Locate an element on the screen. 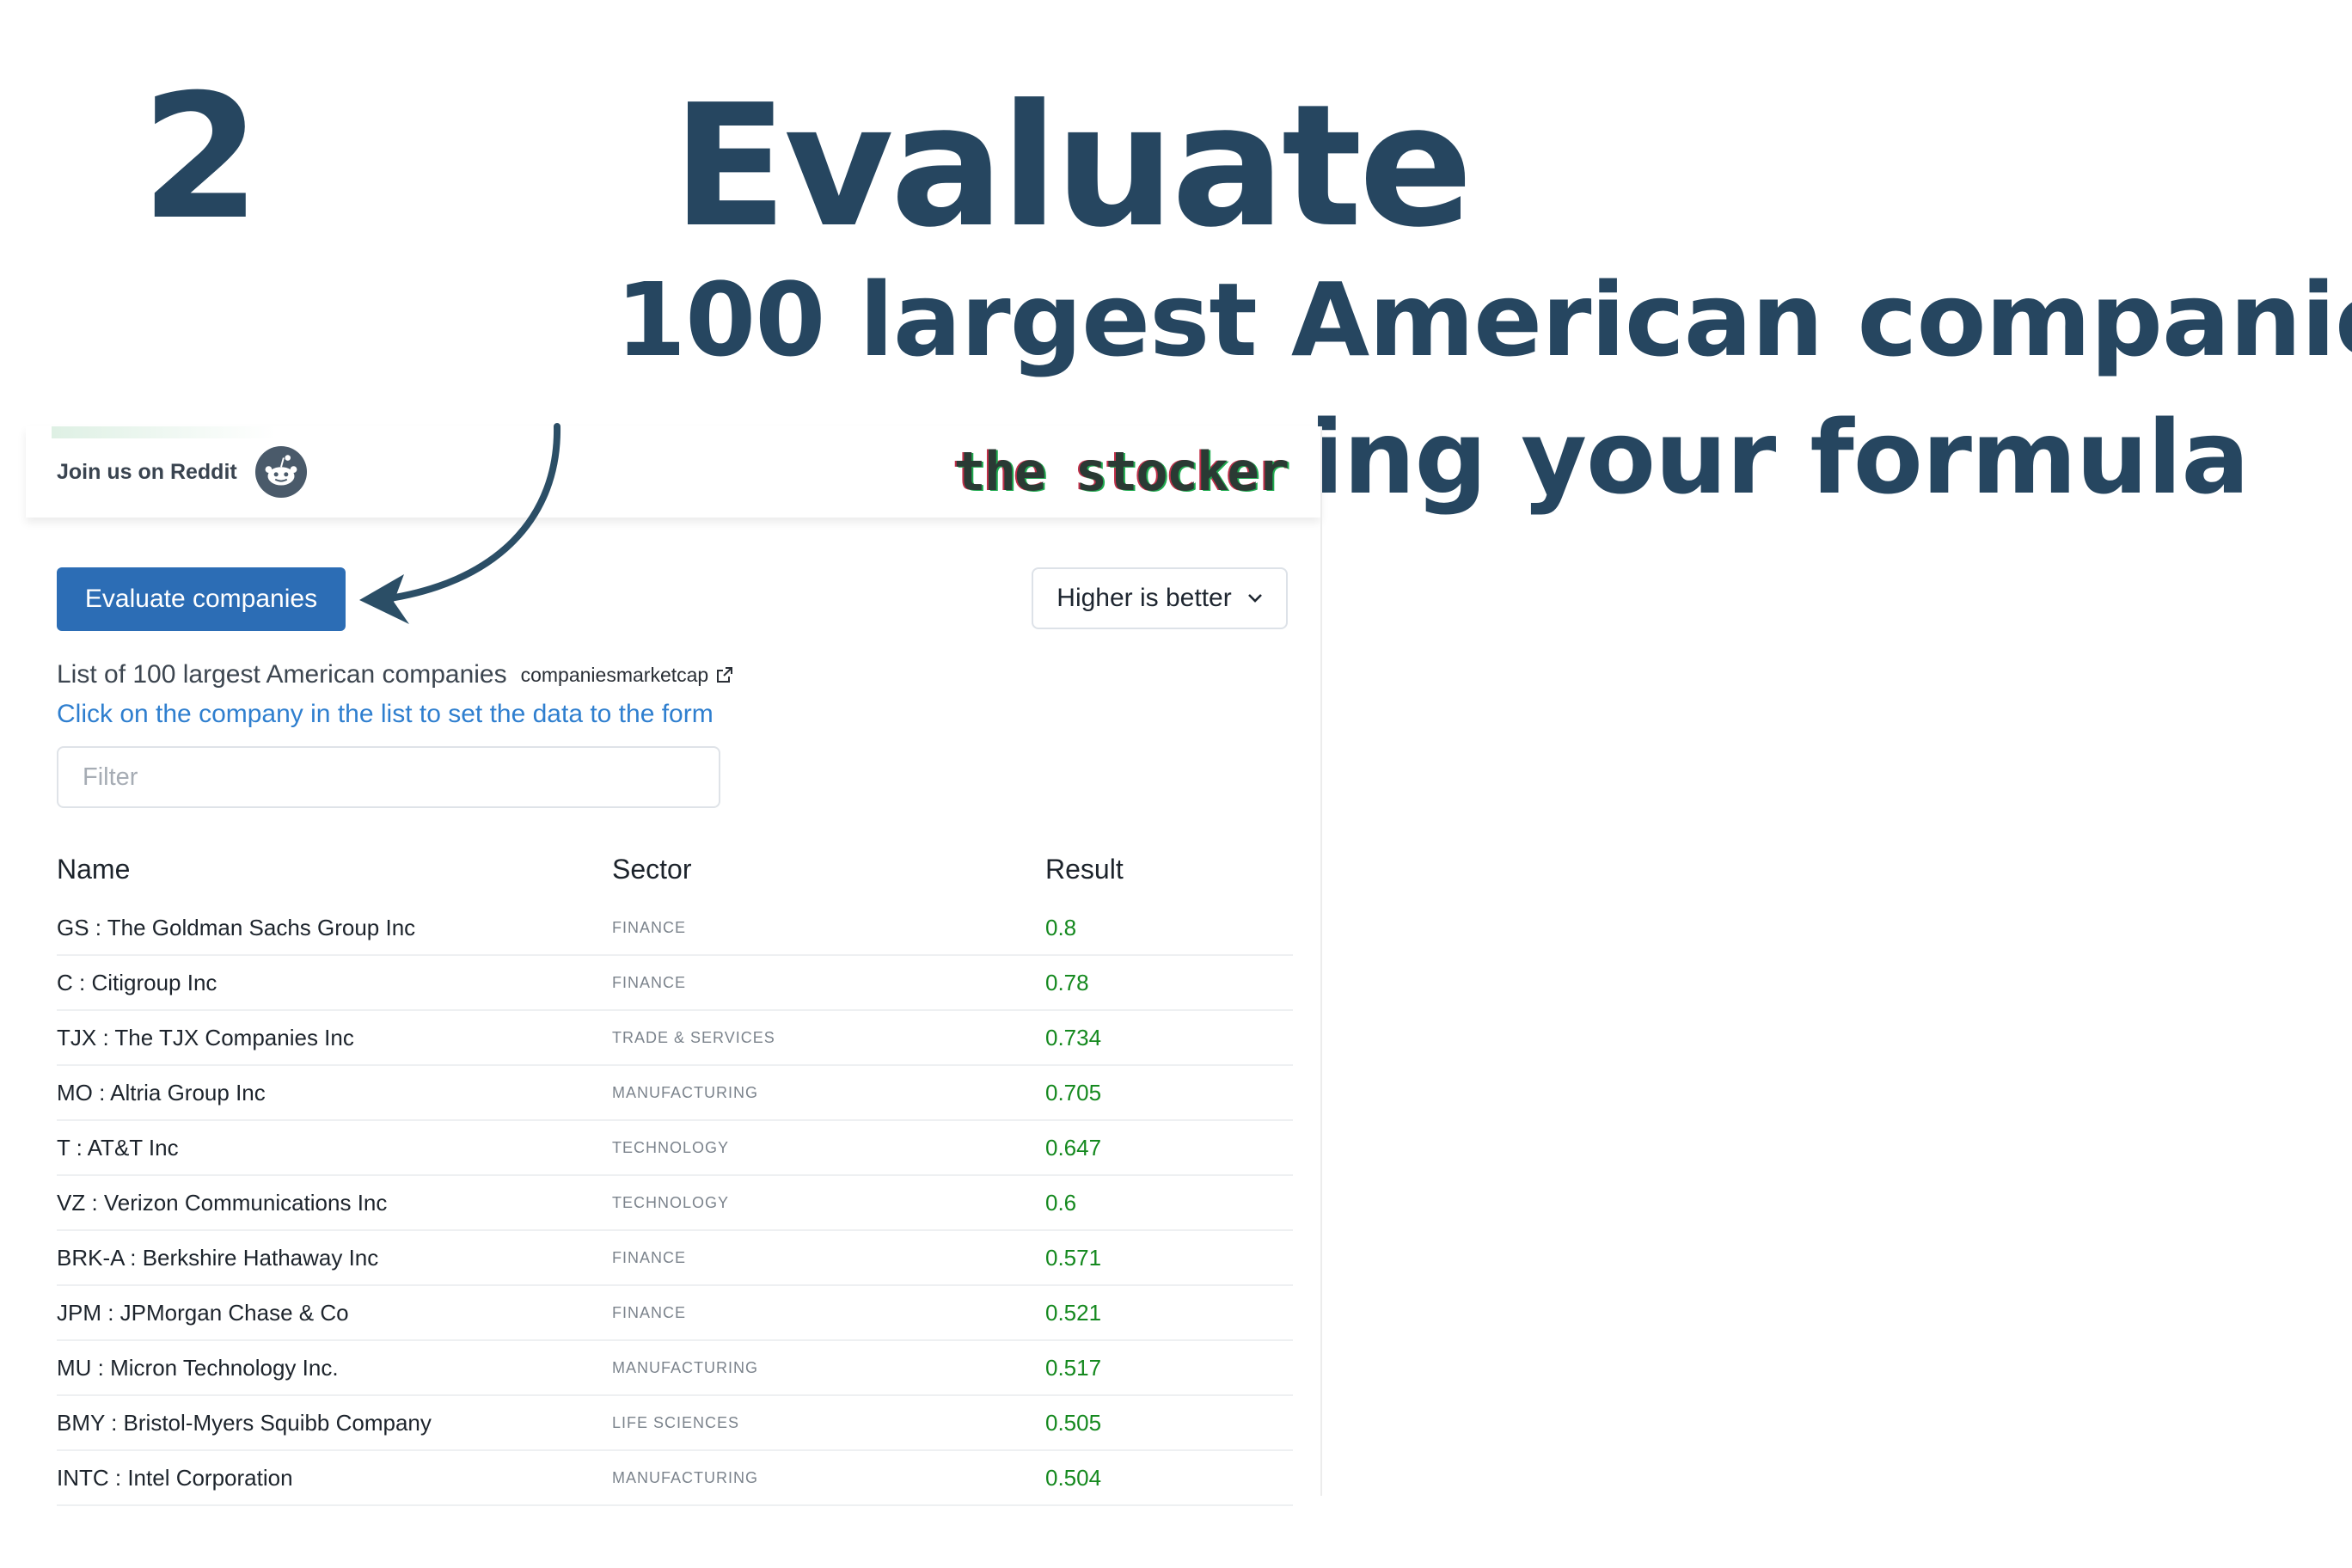  sort-order-select: Higher is better is located at coordinates (1160, 598).